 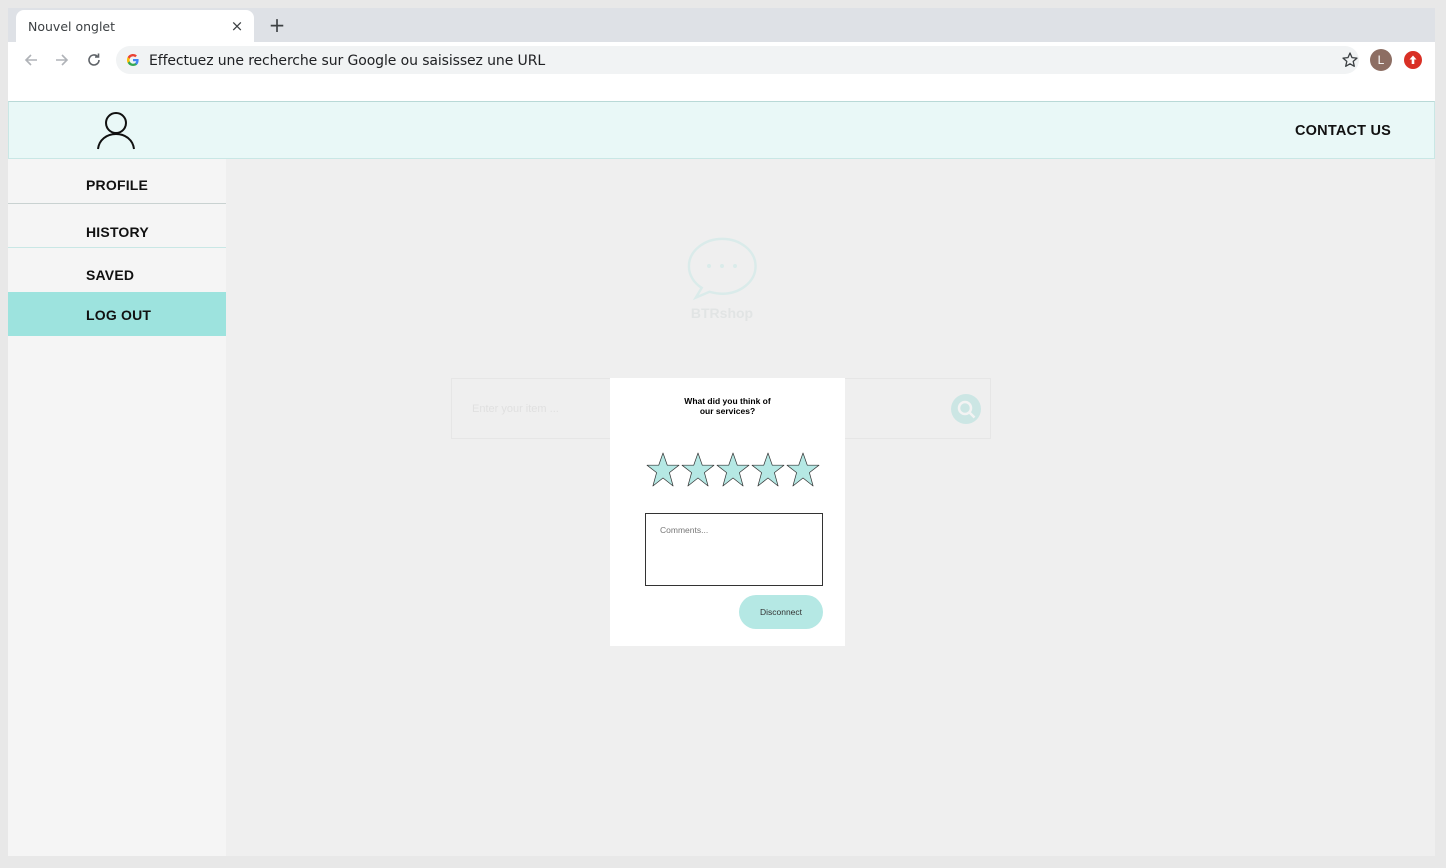 I want to click on forward-arrow-icon, so click(x=62, y=60).